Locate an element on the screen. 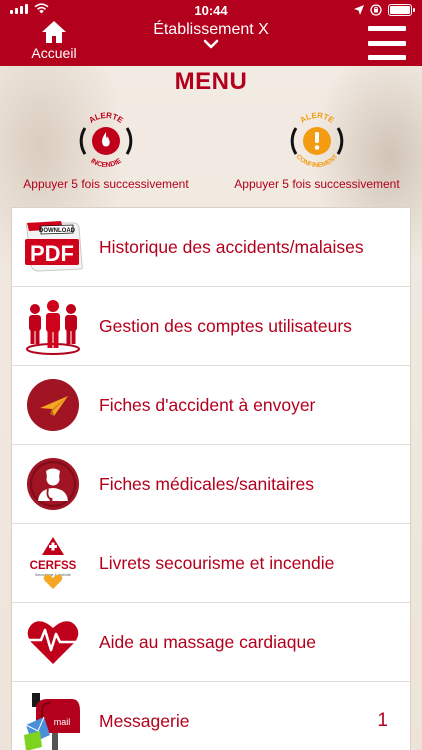 This screenshot has width=422, height=750. doctor-icon is located at coordinates (53, 484).